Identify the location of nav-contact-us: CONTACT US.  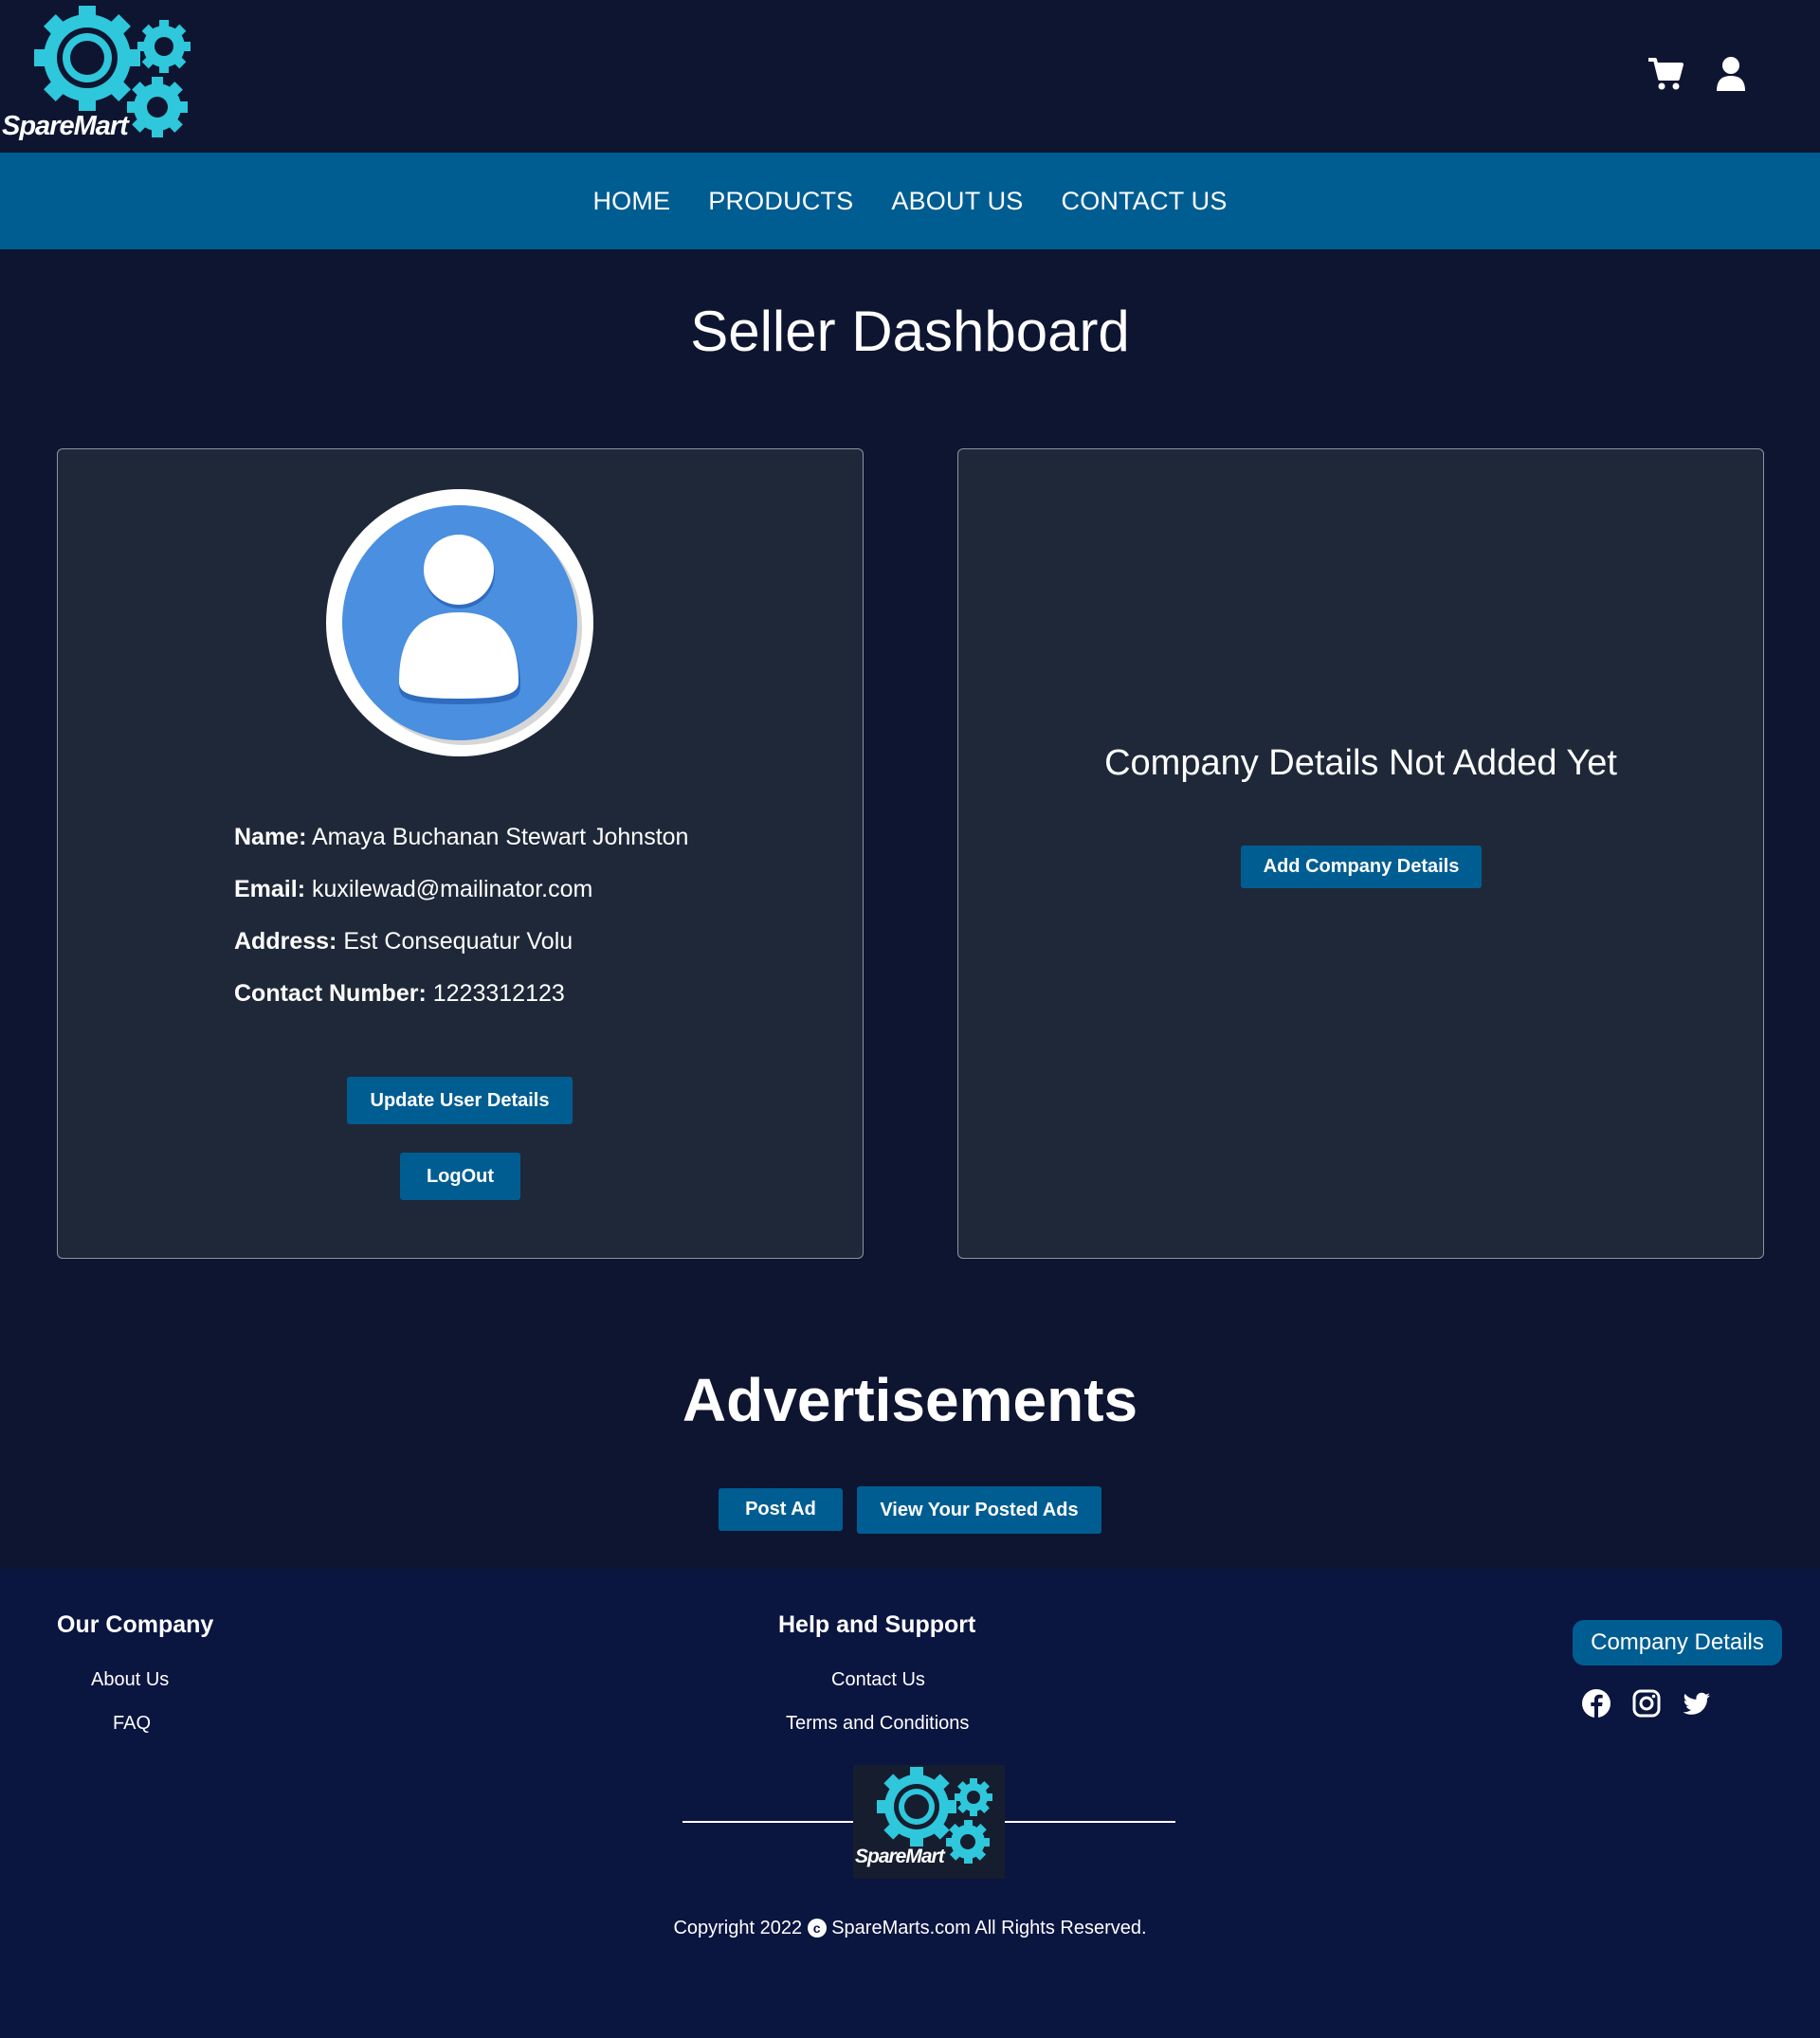
(1145, 201).